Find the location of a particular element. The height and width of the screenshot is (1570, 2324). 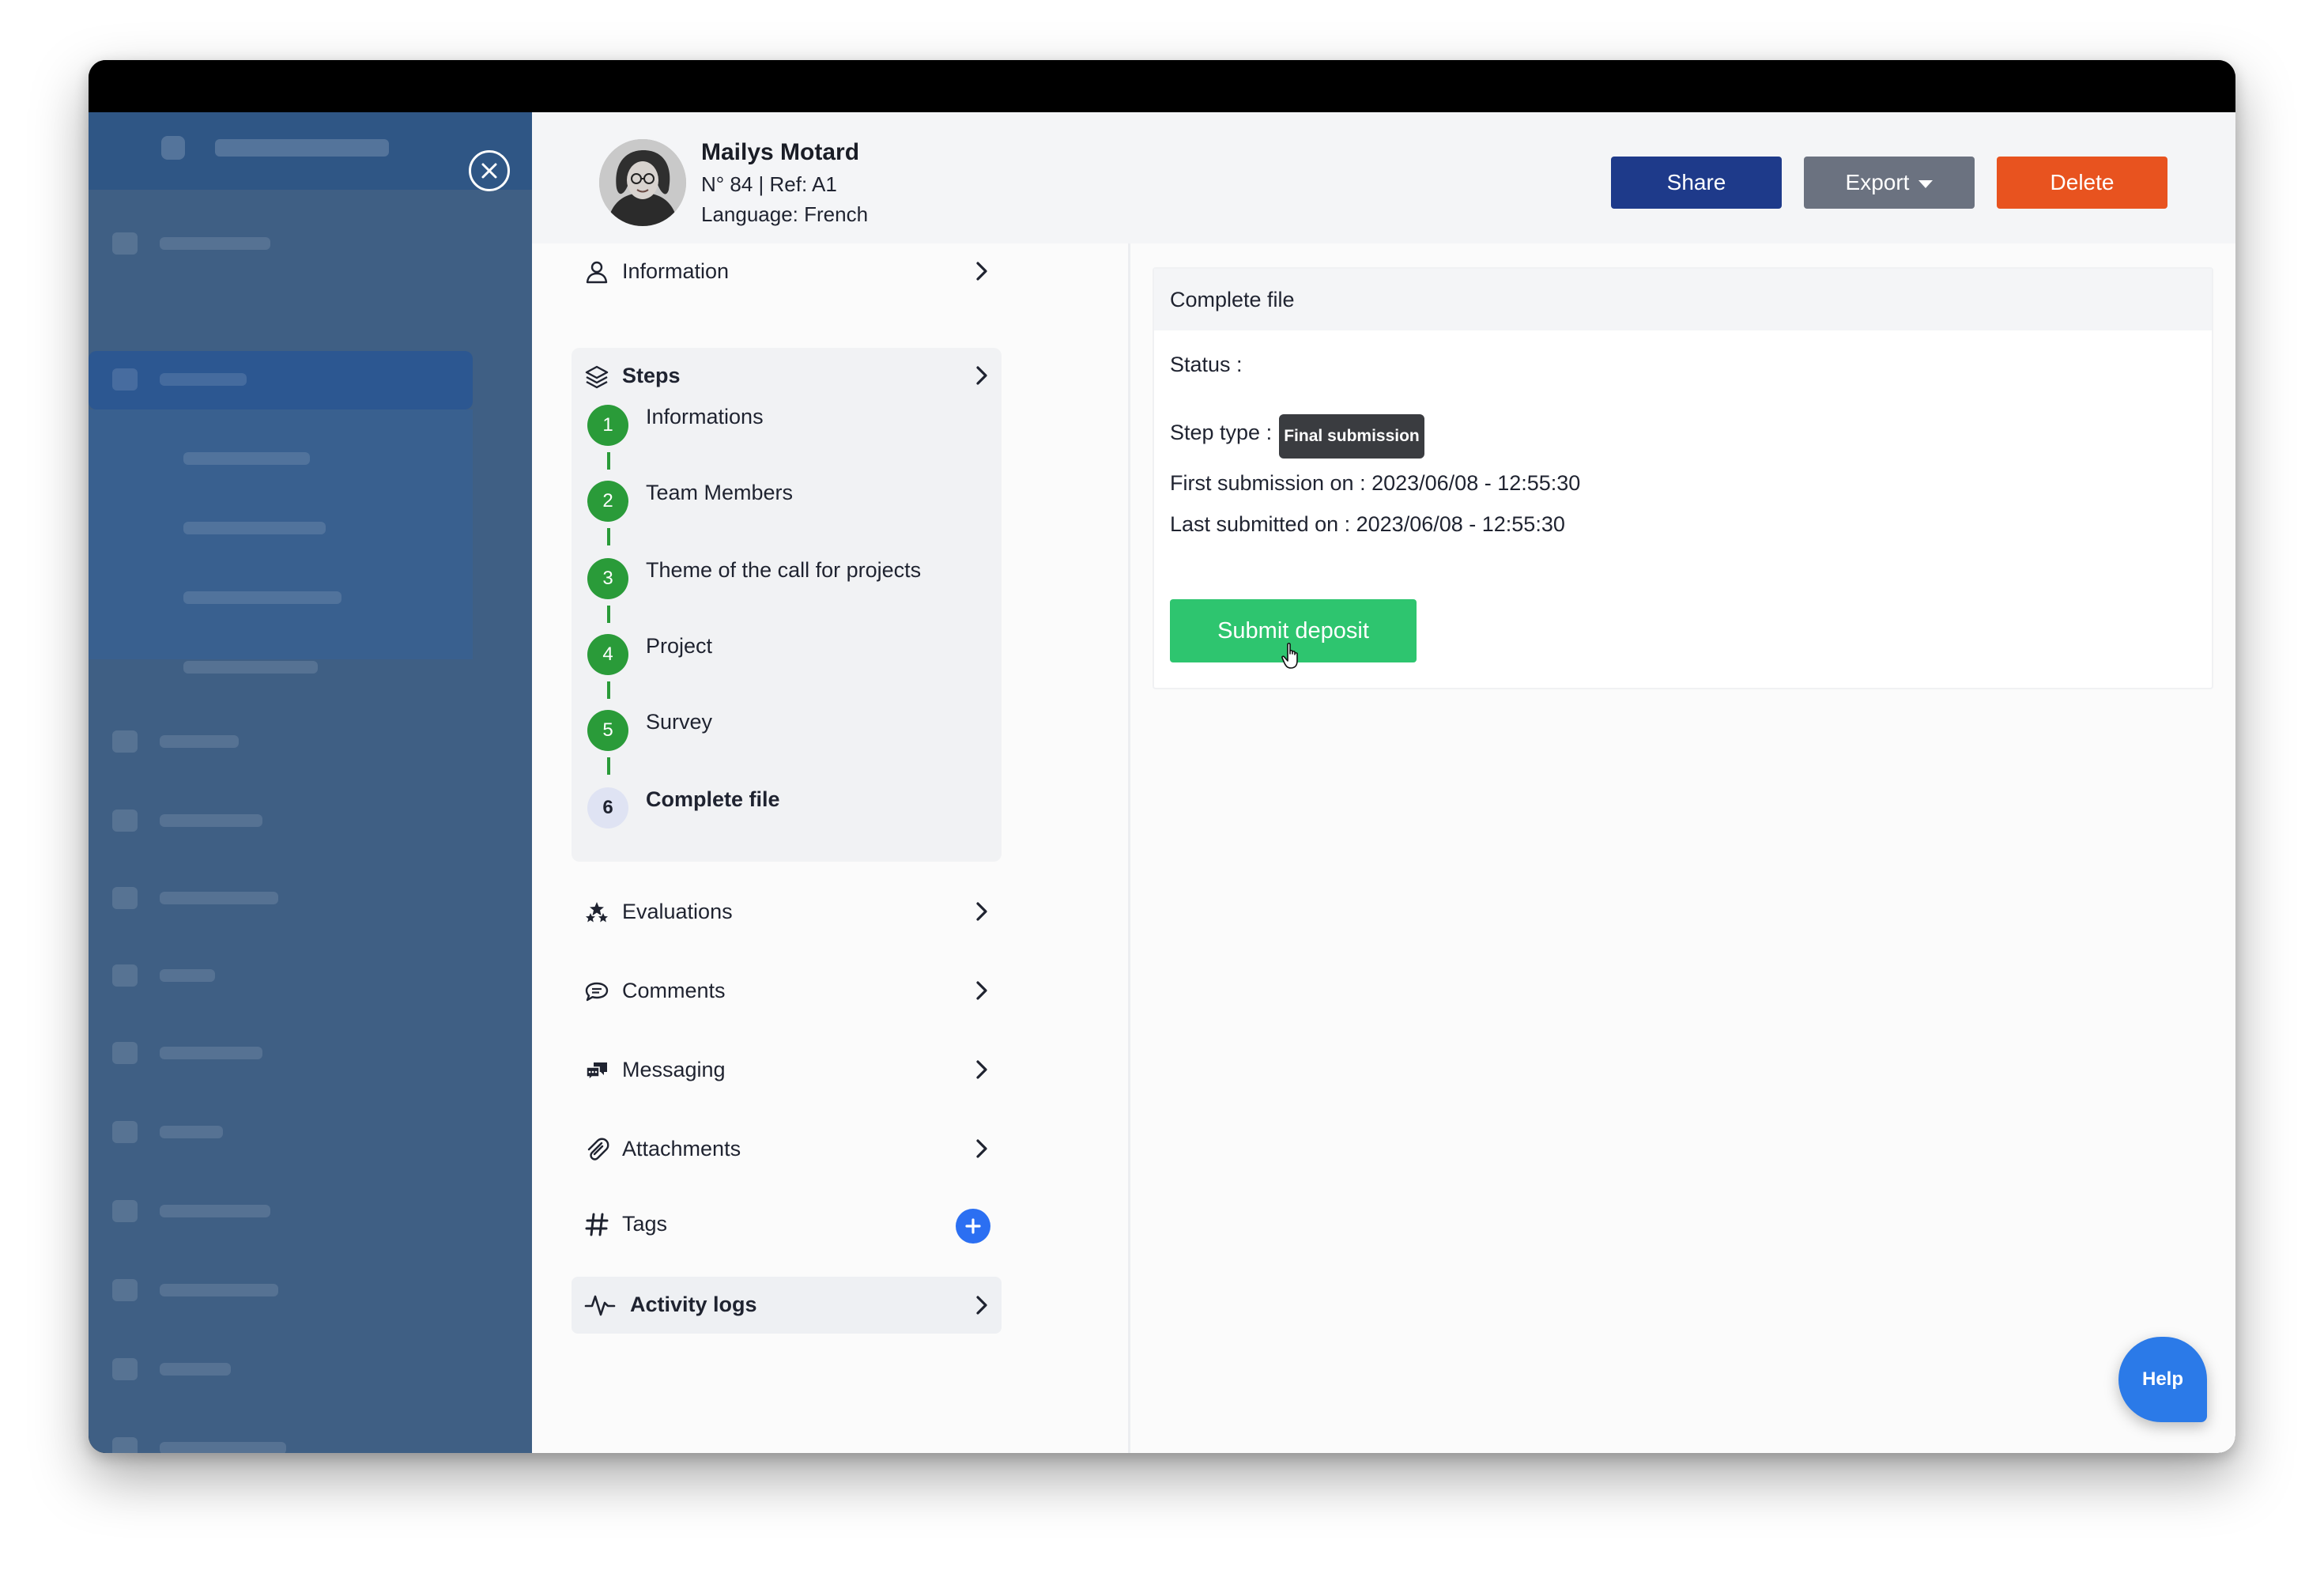

status-label: Status : is located at coordinates (1206, 364).